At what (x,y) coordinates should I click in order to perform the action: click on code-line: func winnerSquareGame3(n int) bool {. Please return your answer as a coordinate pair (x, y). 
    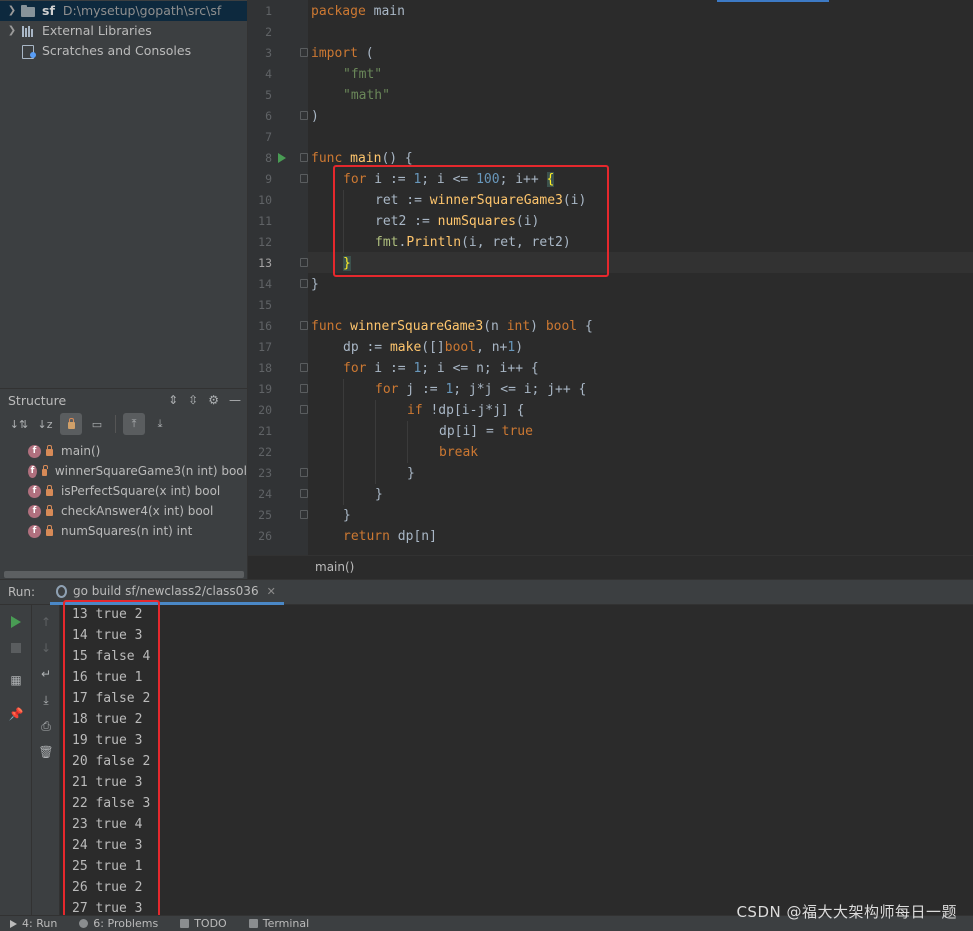
    Looking at the image, I should click on (452, 326).